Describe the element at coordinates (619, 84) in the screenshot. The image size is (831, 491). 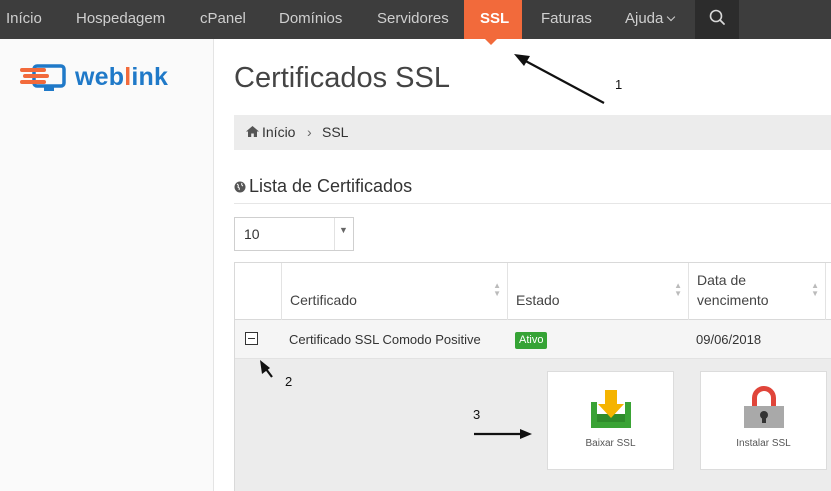
I see `annotation-number-1: 1` at that location.